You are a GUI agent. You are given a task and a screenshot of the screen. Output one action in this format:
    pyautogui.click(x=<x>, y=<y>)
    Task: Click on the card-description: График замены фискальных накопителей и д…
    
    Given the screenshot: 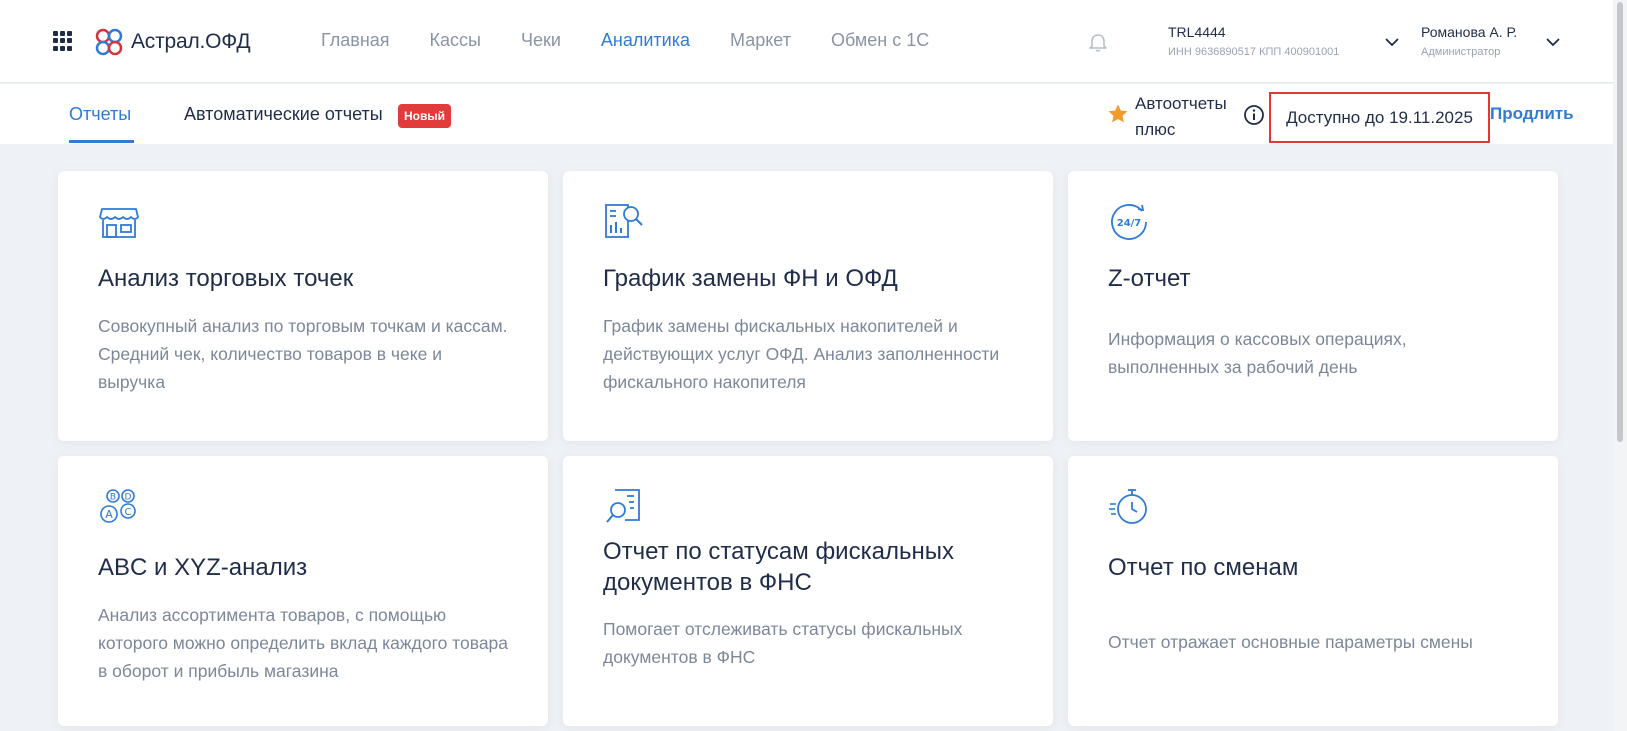 What is the action you would take?
    pyautogui.click(x=801, y=354)
    